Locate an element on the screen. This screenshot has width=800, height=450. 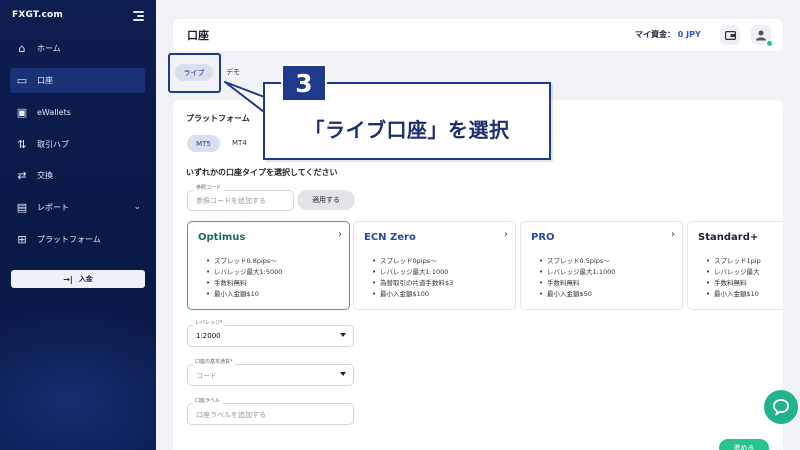
reference-code-label: 参照コード is located at coordinates (209, 187).